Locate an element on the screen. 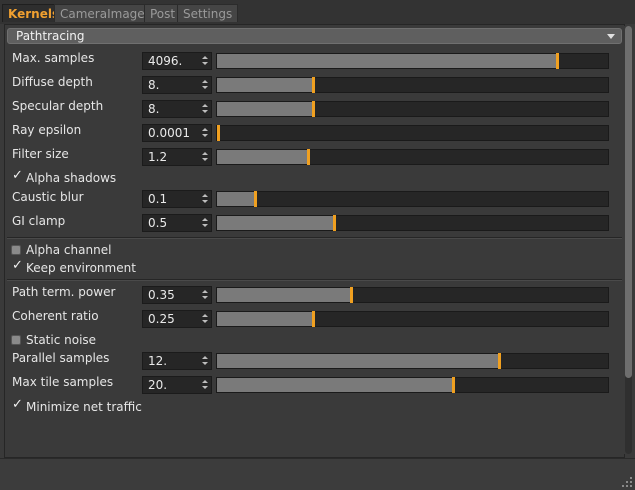  tab-cameraimager: CameraImager is located at coordinates (105, 13).